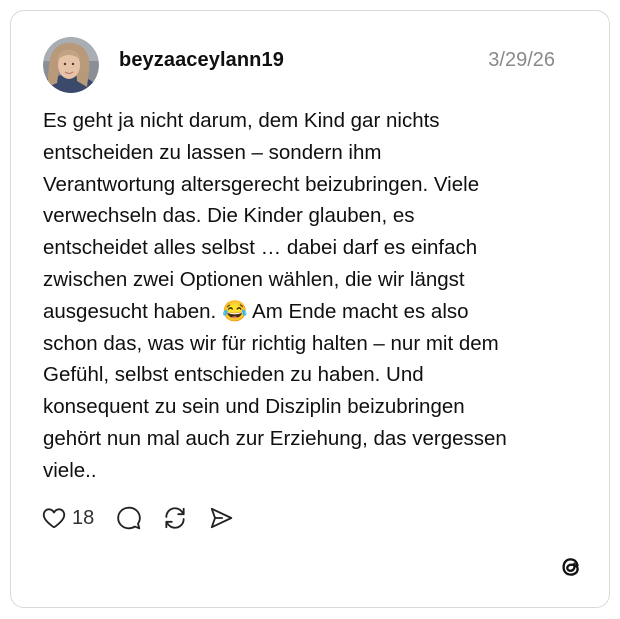 The image size is (620, 619). I want to click on share-button, so click(221, 518).